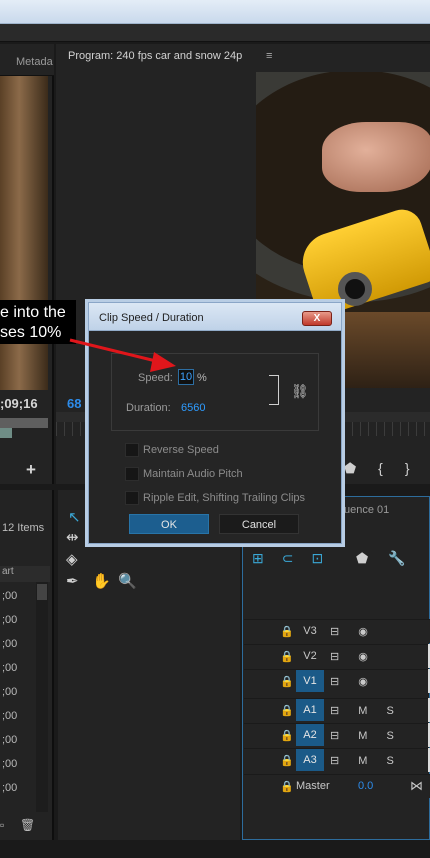  I want to click on os-title-strip, so click(215, 12).